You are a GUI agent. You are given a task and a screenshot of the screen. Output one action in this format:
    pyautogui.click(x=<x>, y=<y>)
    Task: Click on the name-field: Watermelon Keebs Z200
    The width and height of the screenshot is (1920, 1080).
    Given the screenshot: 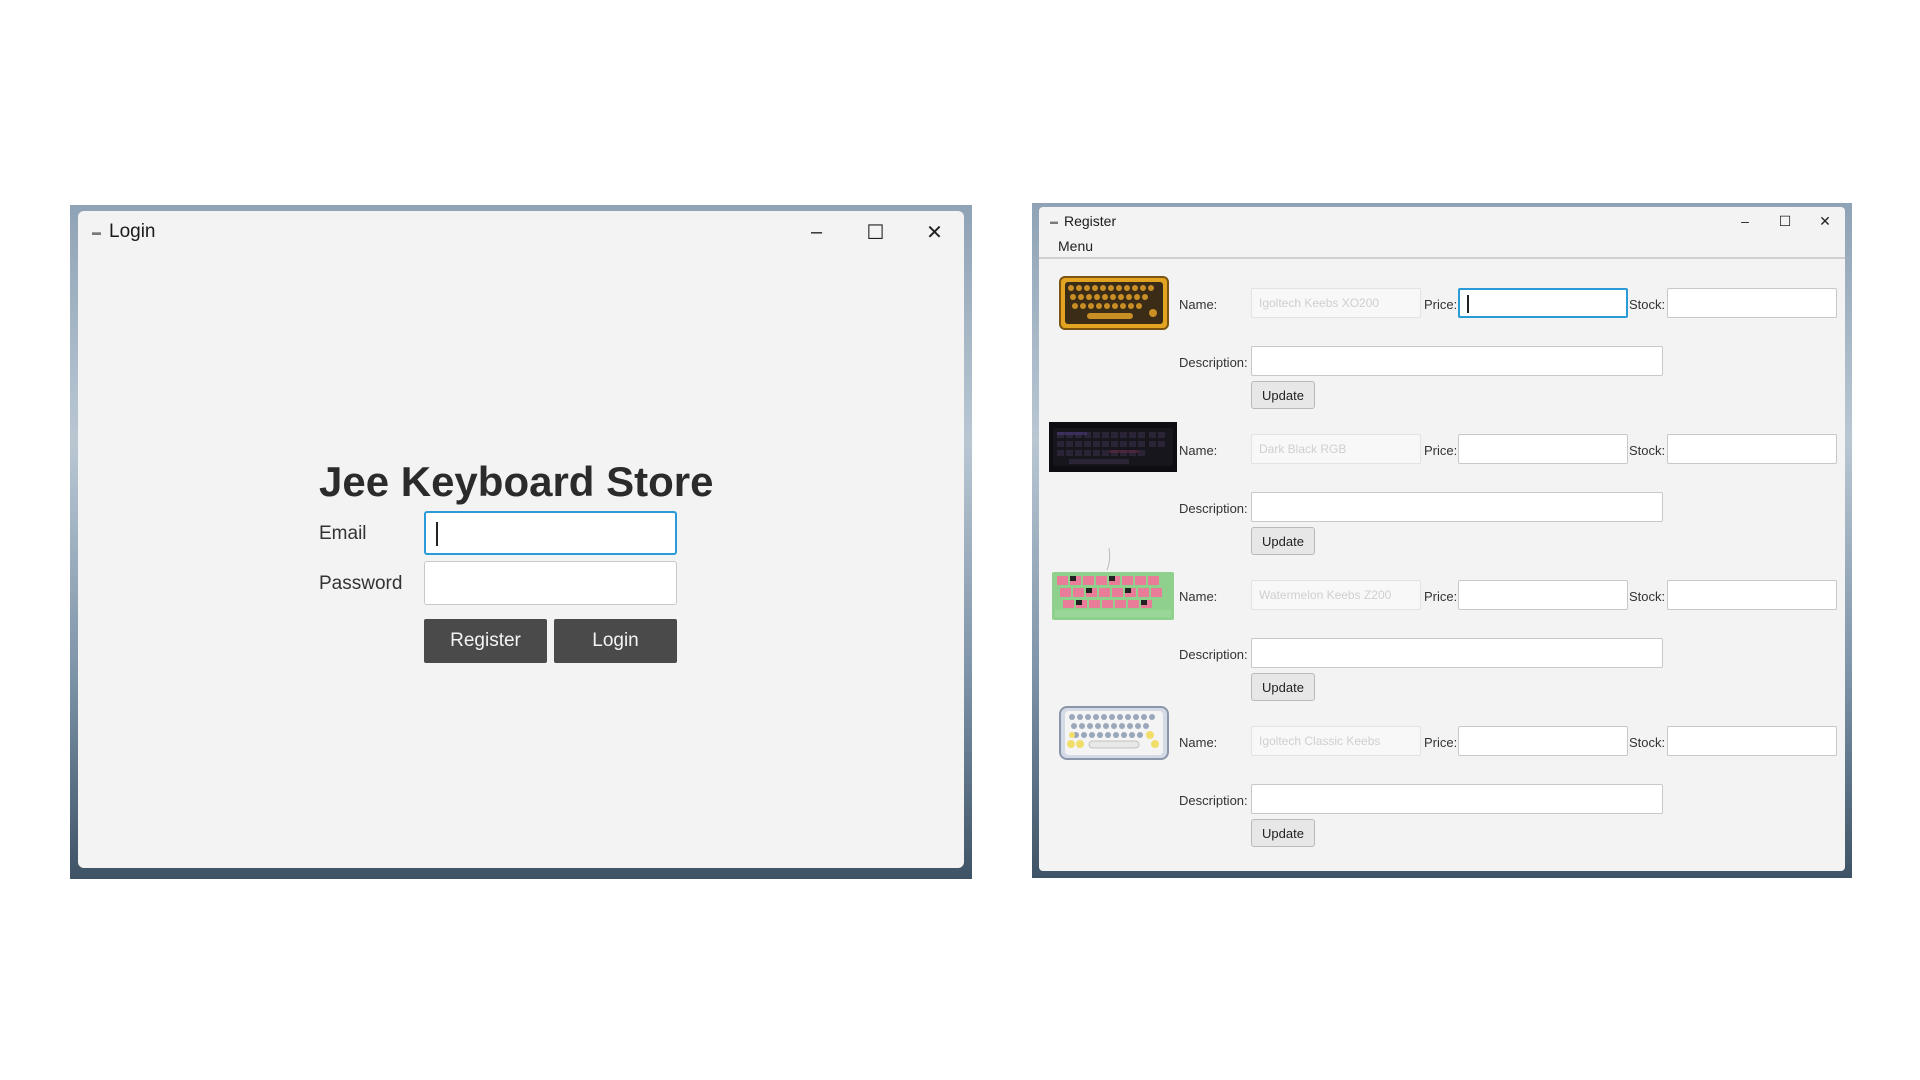 What is the action you would take?
    pyautogui.click(x=1336, y=595)
    